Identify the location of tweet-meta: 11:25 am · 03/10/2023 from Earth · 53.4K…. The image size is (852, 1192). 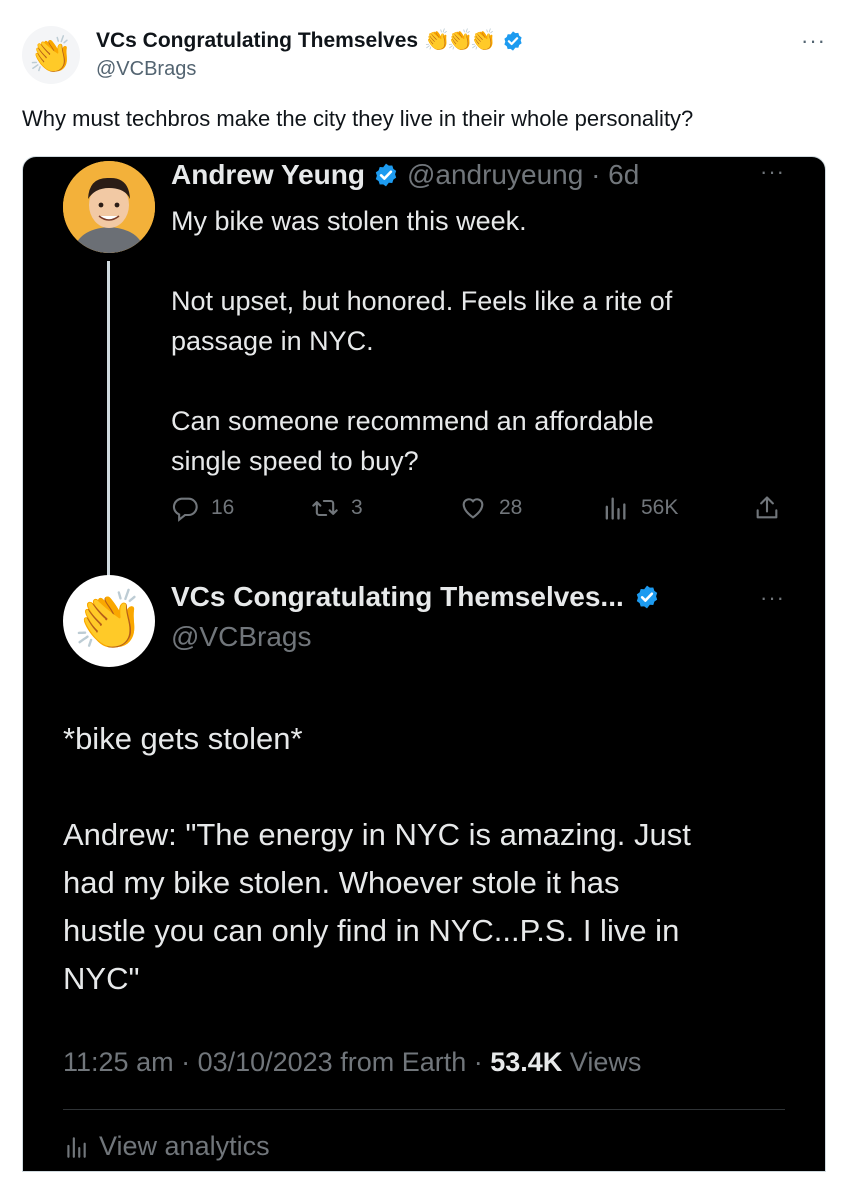
(352, 1062).